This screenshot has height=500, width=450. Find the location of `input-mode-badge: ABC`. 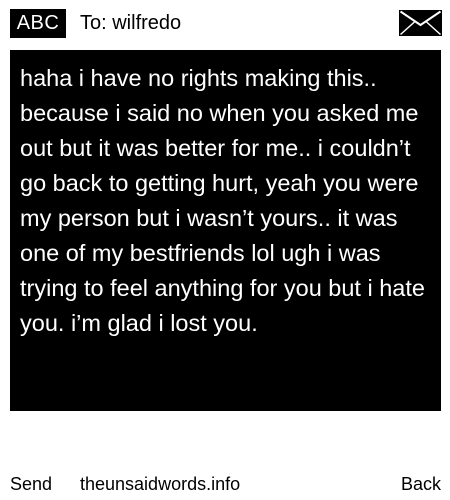

input-mode-badge: ABC is located at coordinates (38, 23).